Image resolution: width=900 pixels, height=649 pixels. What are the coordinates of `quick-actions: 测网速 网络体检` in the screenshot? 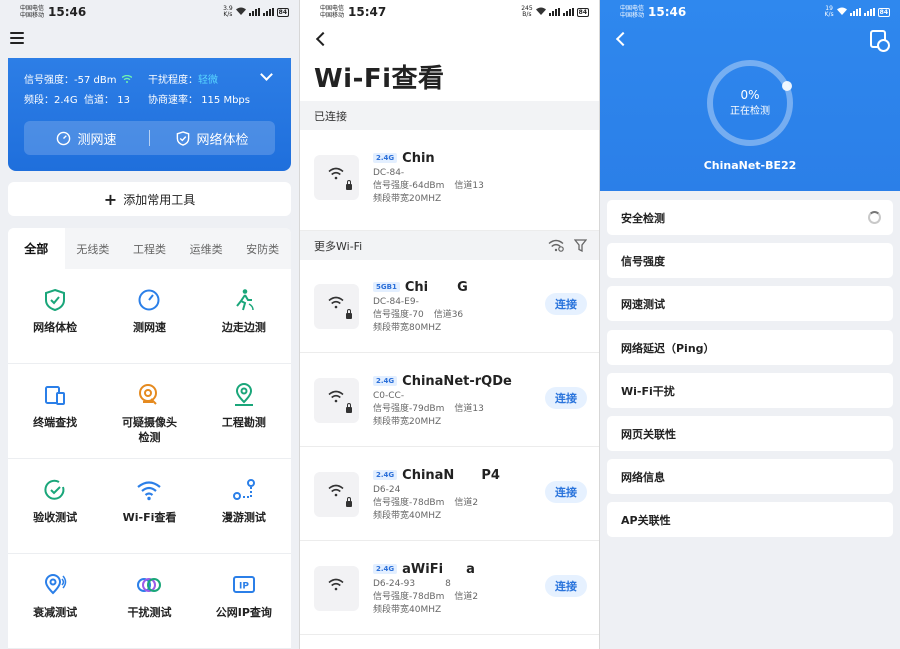 It's located at (149, 138).